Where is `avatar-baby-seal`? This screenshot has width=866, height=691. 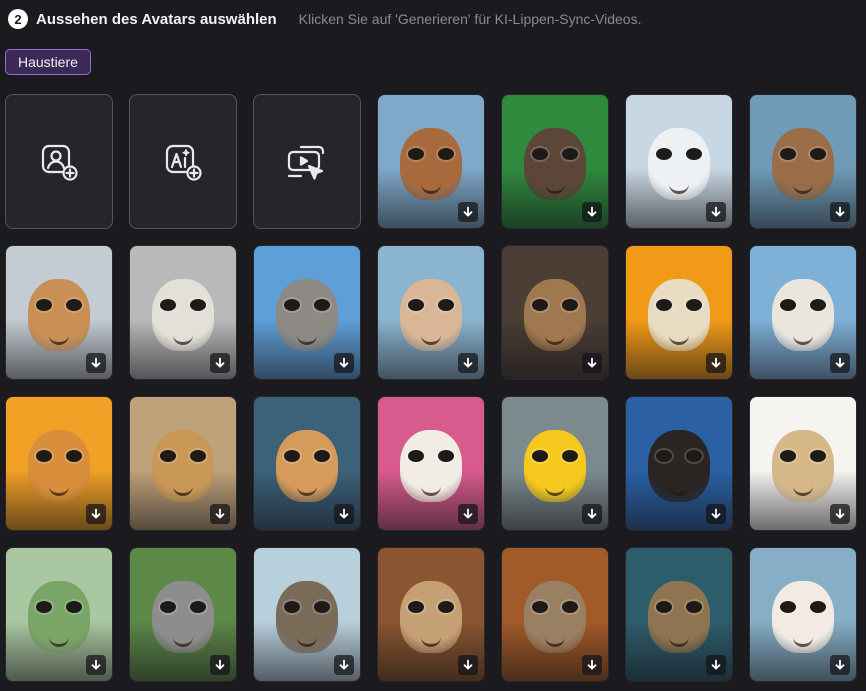 avatar-baby-seal is located at coordinates (679, 161).